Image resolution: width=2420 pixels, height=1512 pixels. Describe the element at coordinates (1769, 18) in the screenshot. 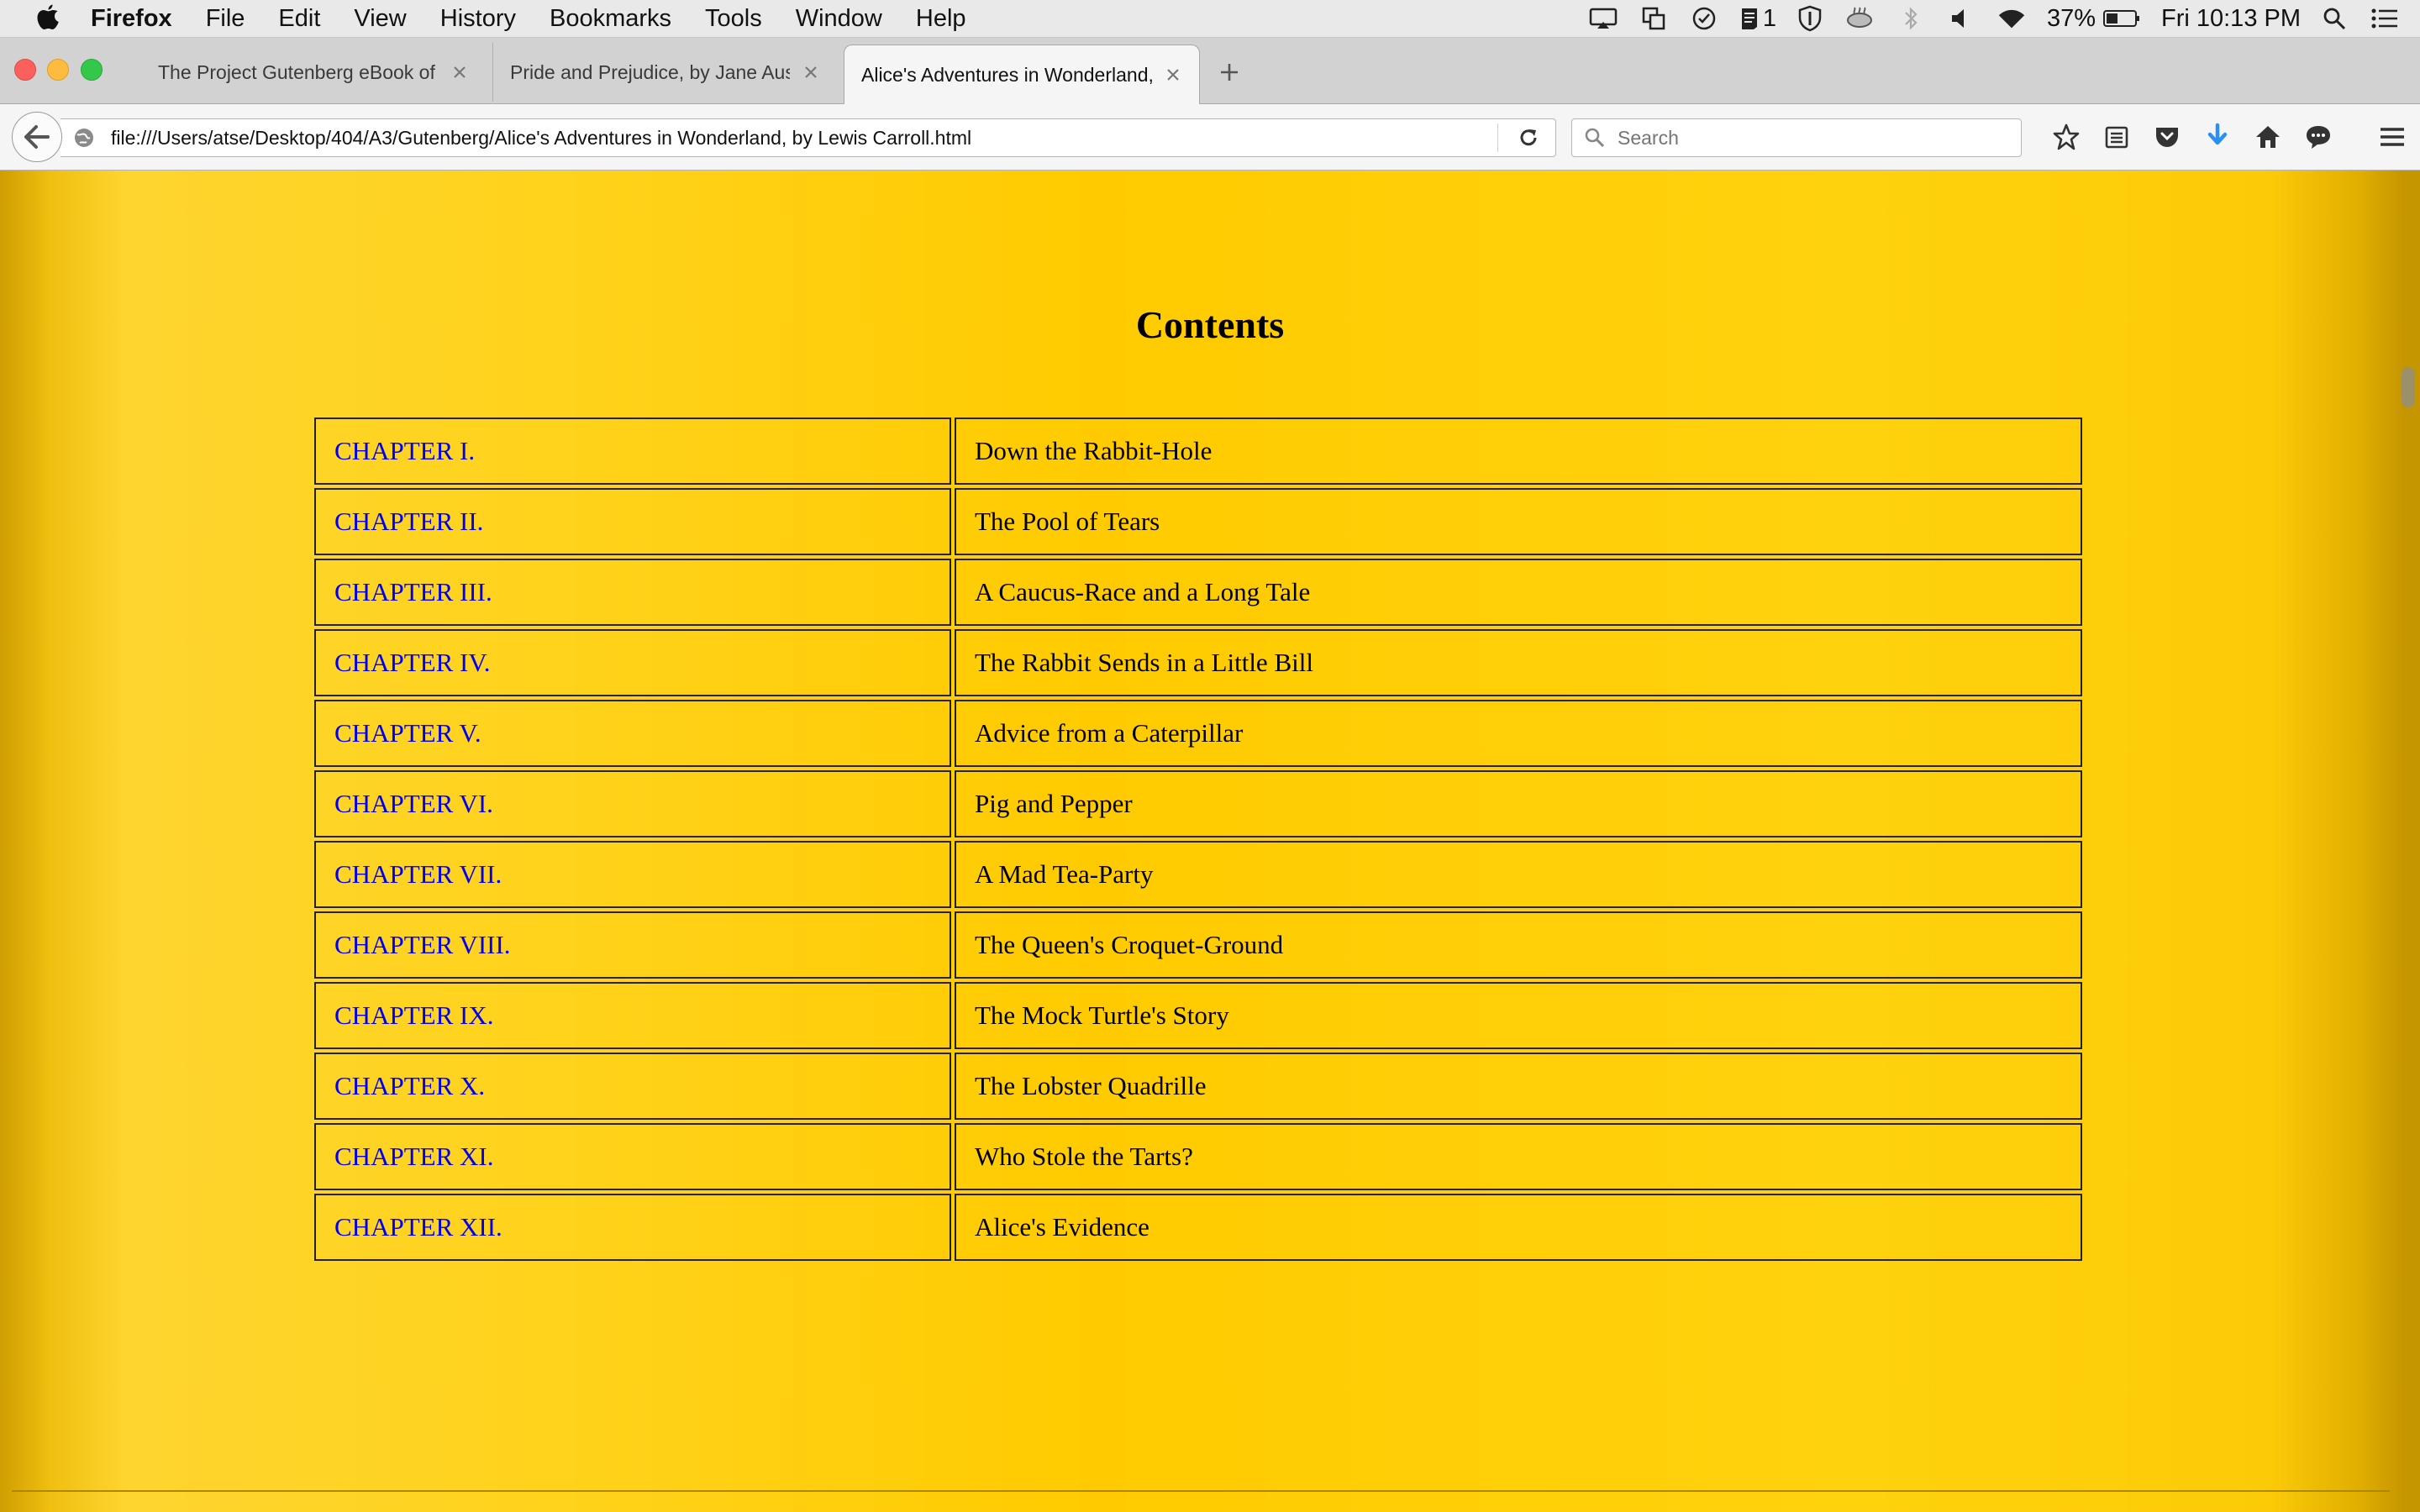

I see `notification-count: 1` at that location.